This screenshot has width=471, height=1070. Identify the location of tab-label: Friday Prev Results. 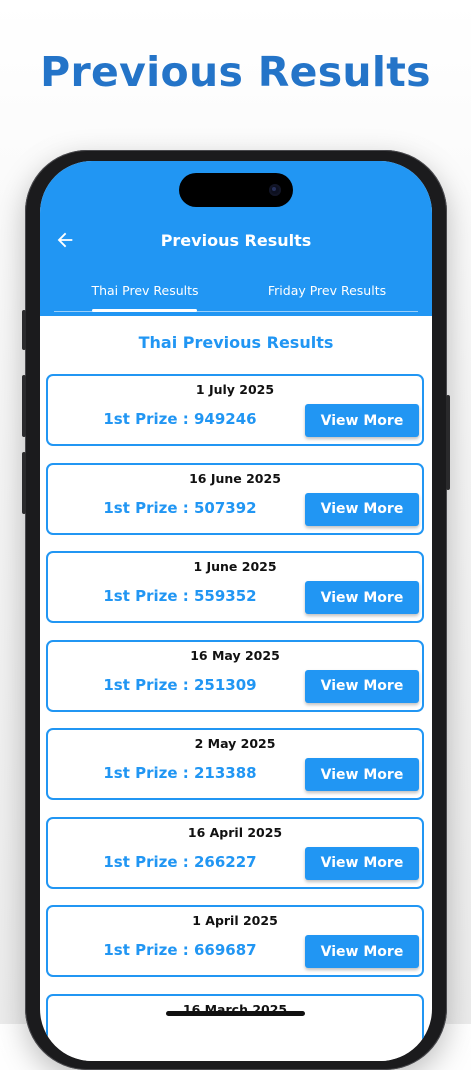
(327, 290).